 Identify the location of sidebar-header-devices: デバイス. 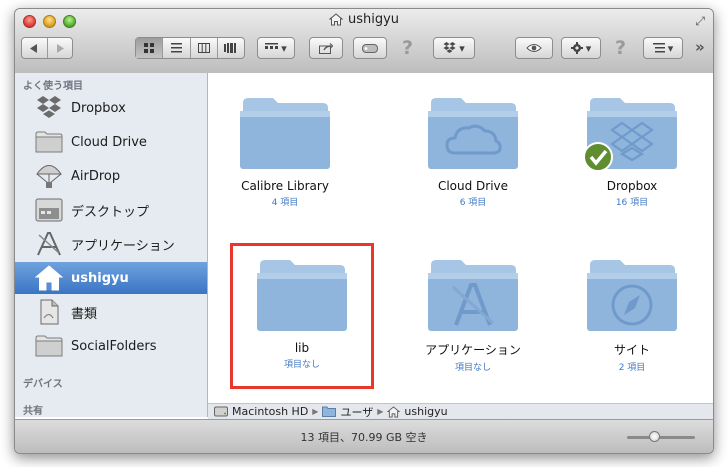
(43, 384).